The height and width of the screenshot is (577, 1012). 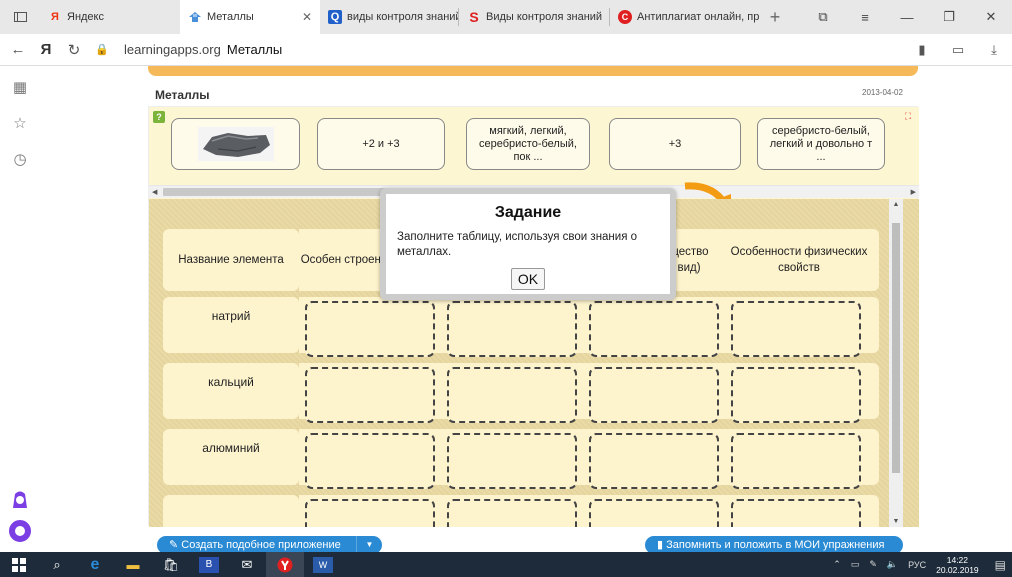 What do you see at coordinates (369, 544) in the screenshot?
I see `dropdown-caret-icon: ▼` at bounding box center [369, 544].